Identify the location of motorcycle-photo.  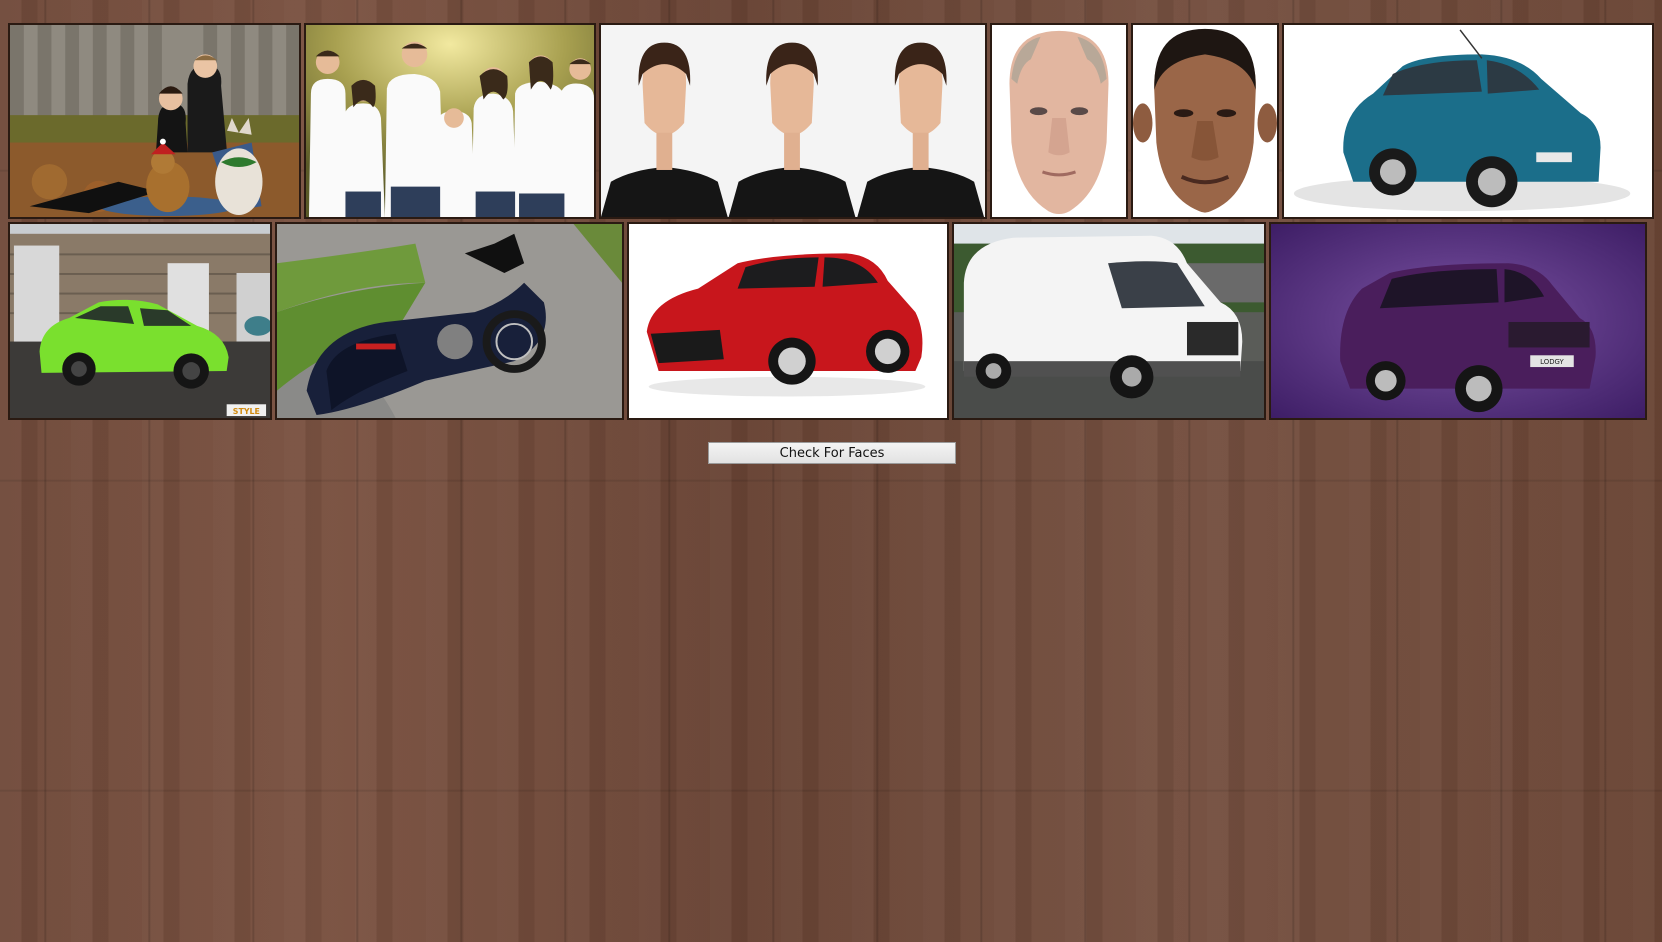
(449, 321).